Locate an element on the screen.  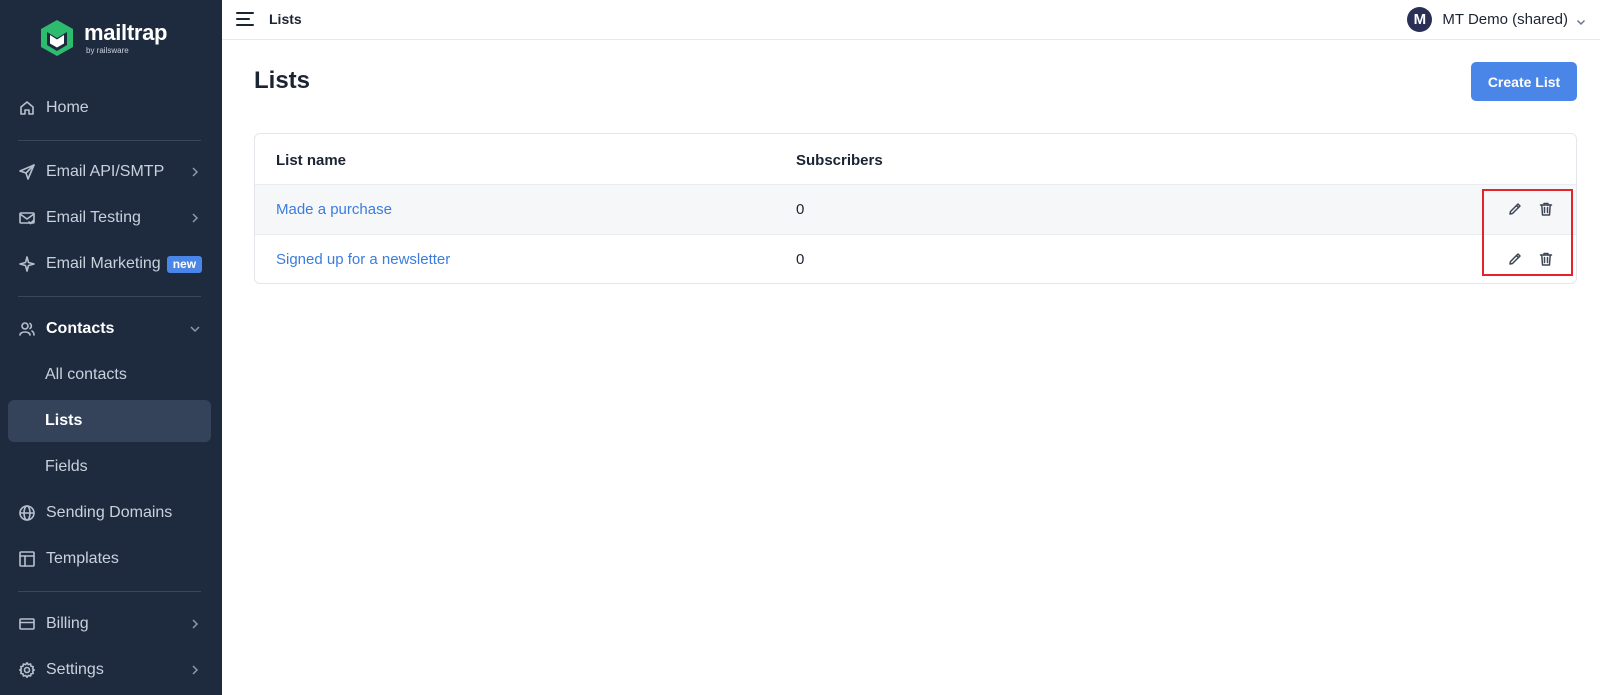
sidebar-item-templates: Templates is located at coordinates (109, 559).